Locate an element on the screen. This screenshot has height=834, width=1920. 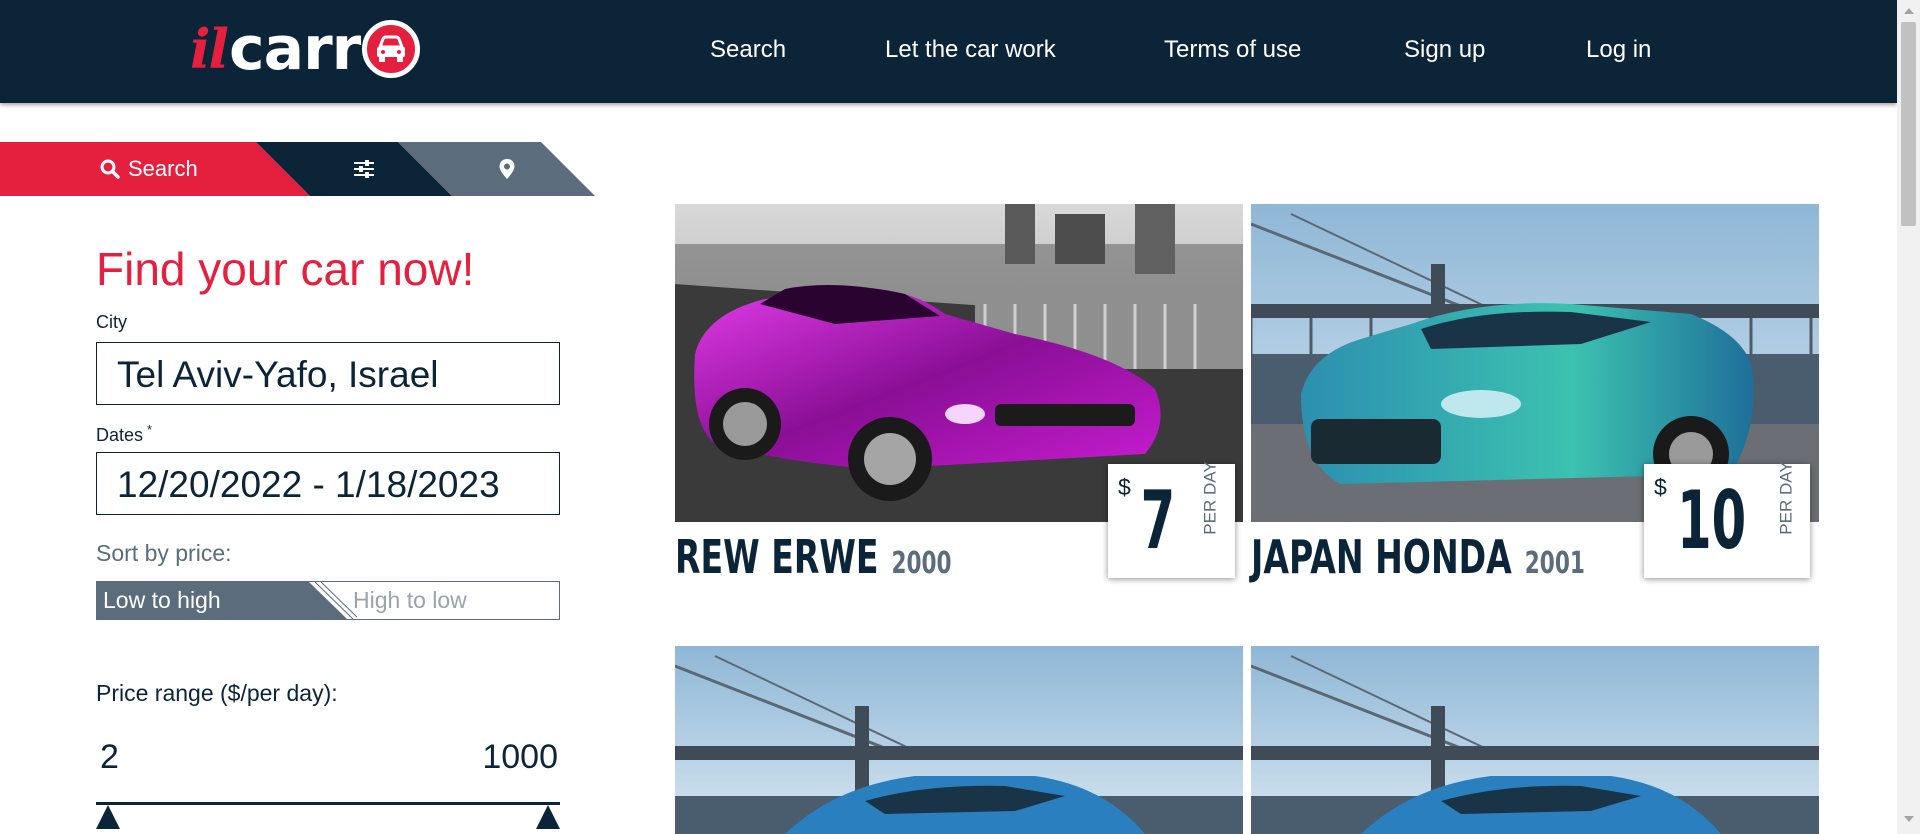
car-title: JAPAN HONDA 2001 is located at coordinates (1418, 557).